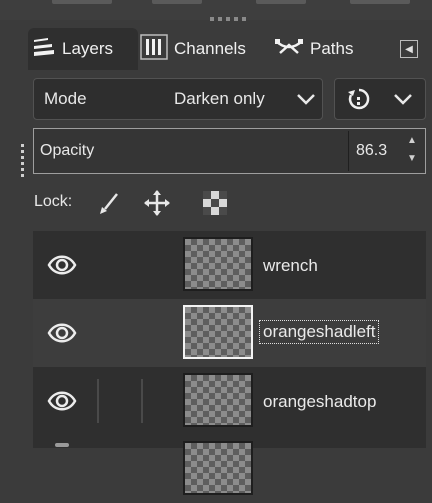 The image size is (432, 503). What do you see at coordinates (219, 98) in the screenshot?
I see `mode-value: Darken only` at bounding box center [219, 98].